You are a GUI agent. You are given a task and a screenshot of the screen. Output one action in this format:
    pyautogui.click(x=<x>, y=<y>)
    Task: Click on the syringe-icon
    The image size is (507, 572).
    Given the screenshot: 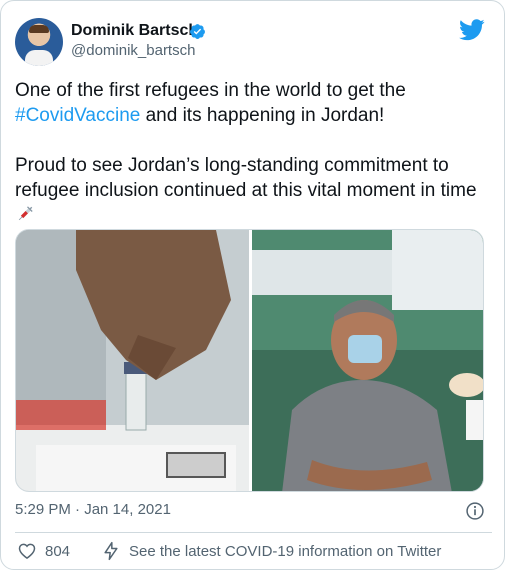 What is the action you would take?
    pyautogui.click(x=25, y=213)
    